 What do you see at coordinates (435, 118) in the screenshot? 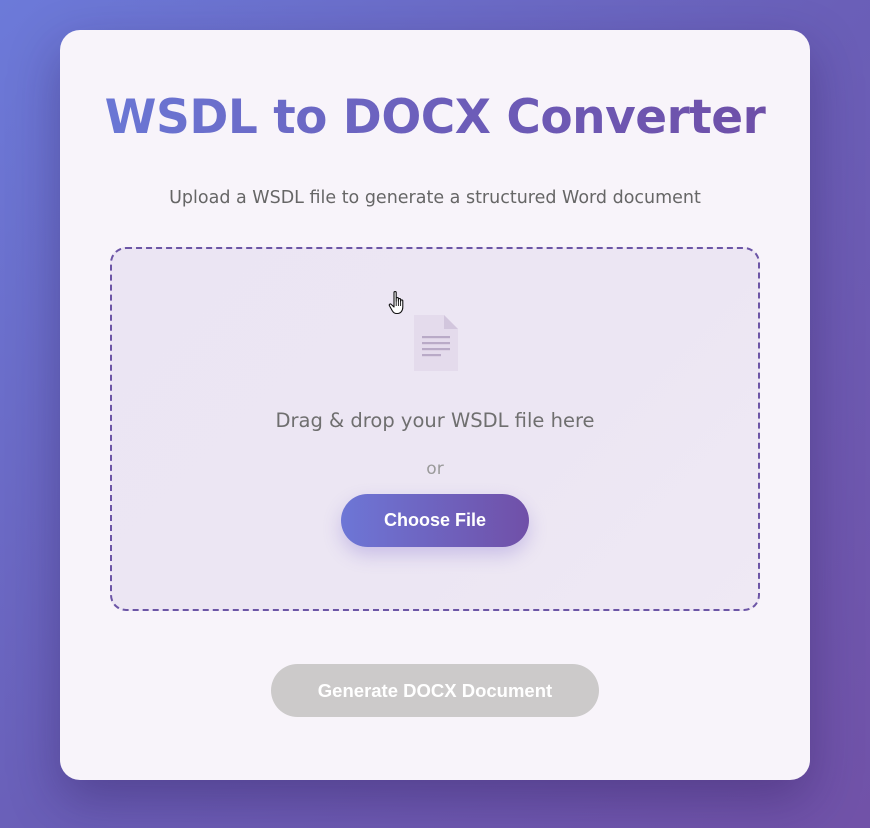
I see `page-title: WSDL to DOCX Converter` at bounding box center [435, 118].